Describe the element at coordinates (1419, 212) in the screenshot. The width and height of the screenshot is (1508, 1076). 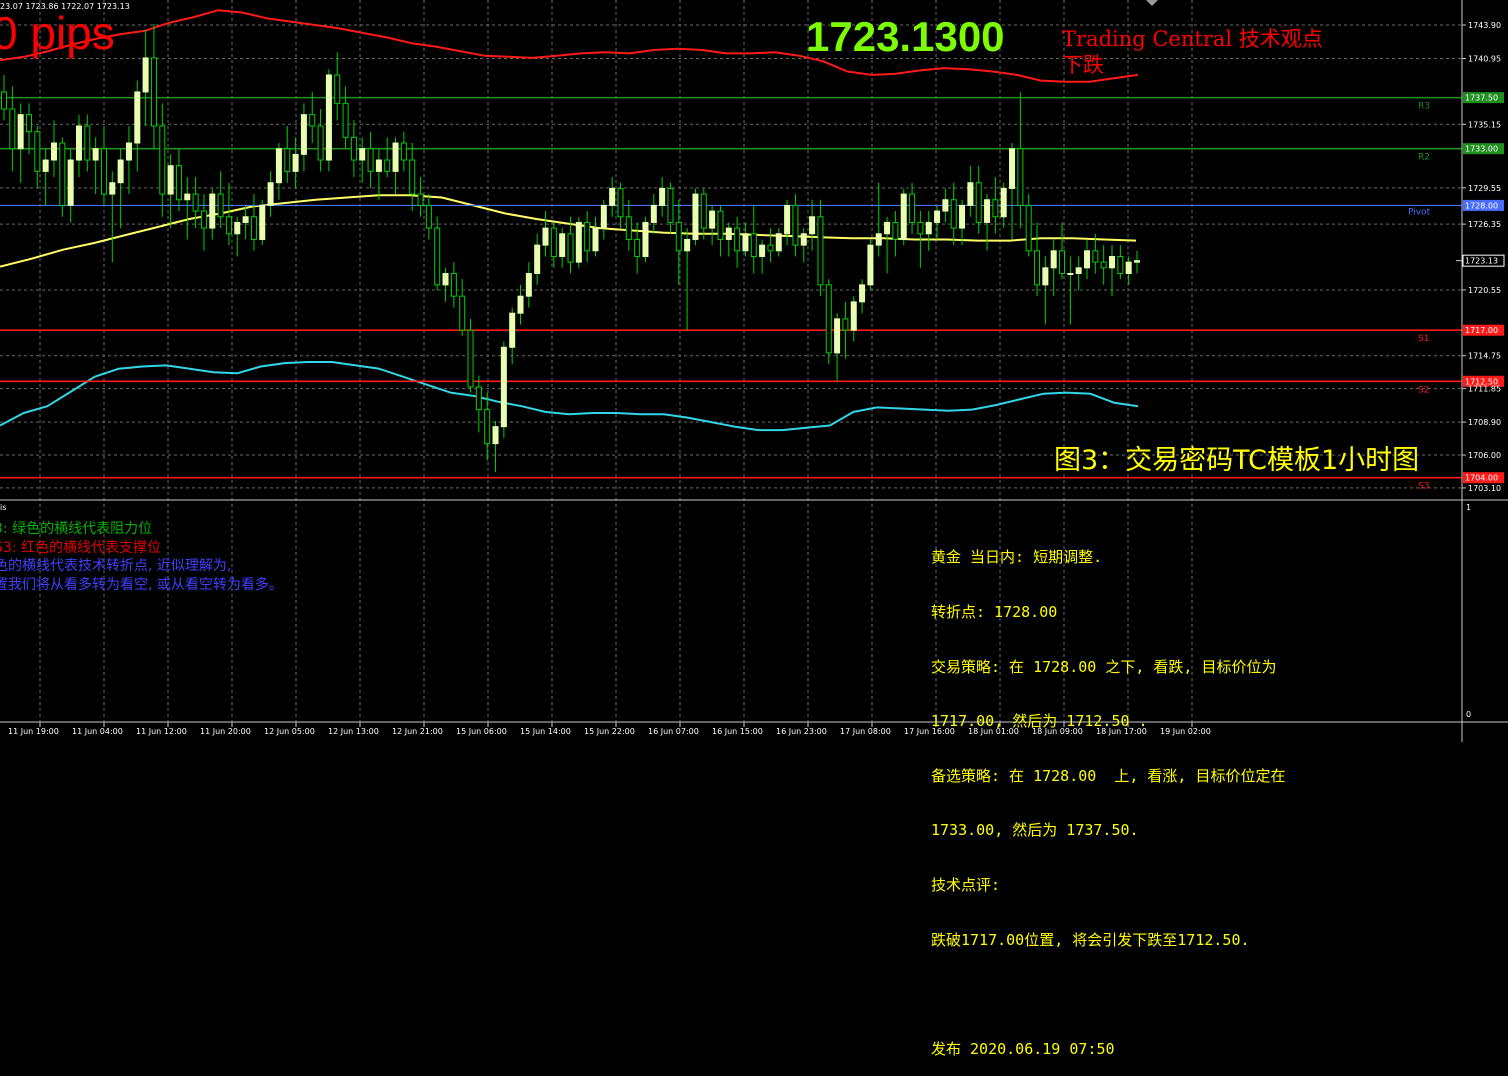
I see `level-name-pivot: Pivot` at that location.